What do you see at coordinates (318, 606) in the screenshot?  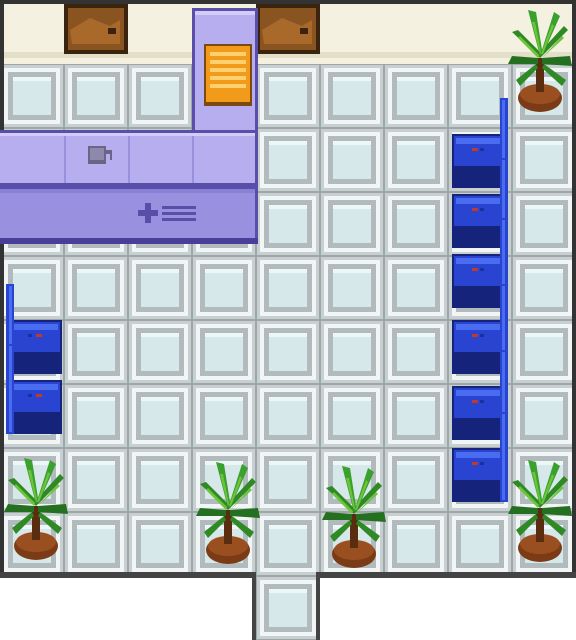 I see `doorway-right-edge` at bounding box center [318, 606].